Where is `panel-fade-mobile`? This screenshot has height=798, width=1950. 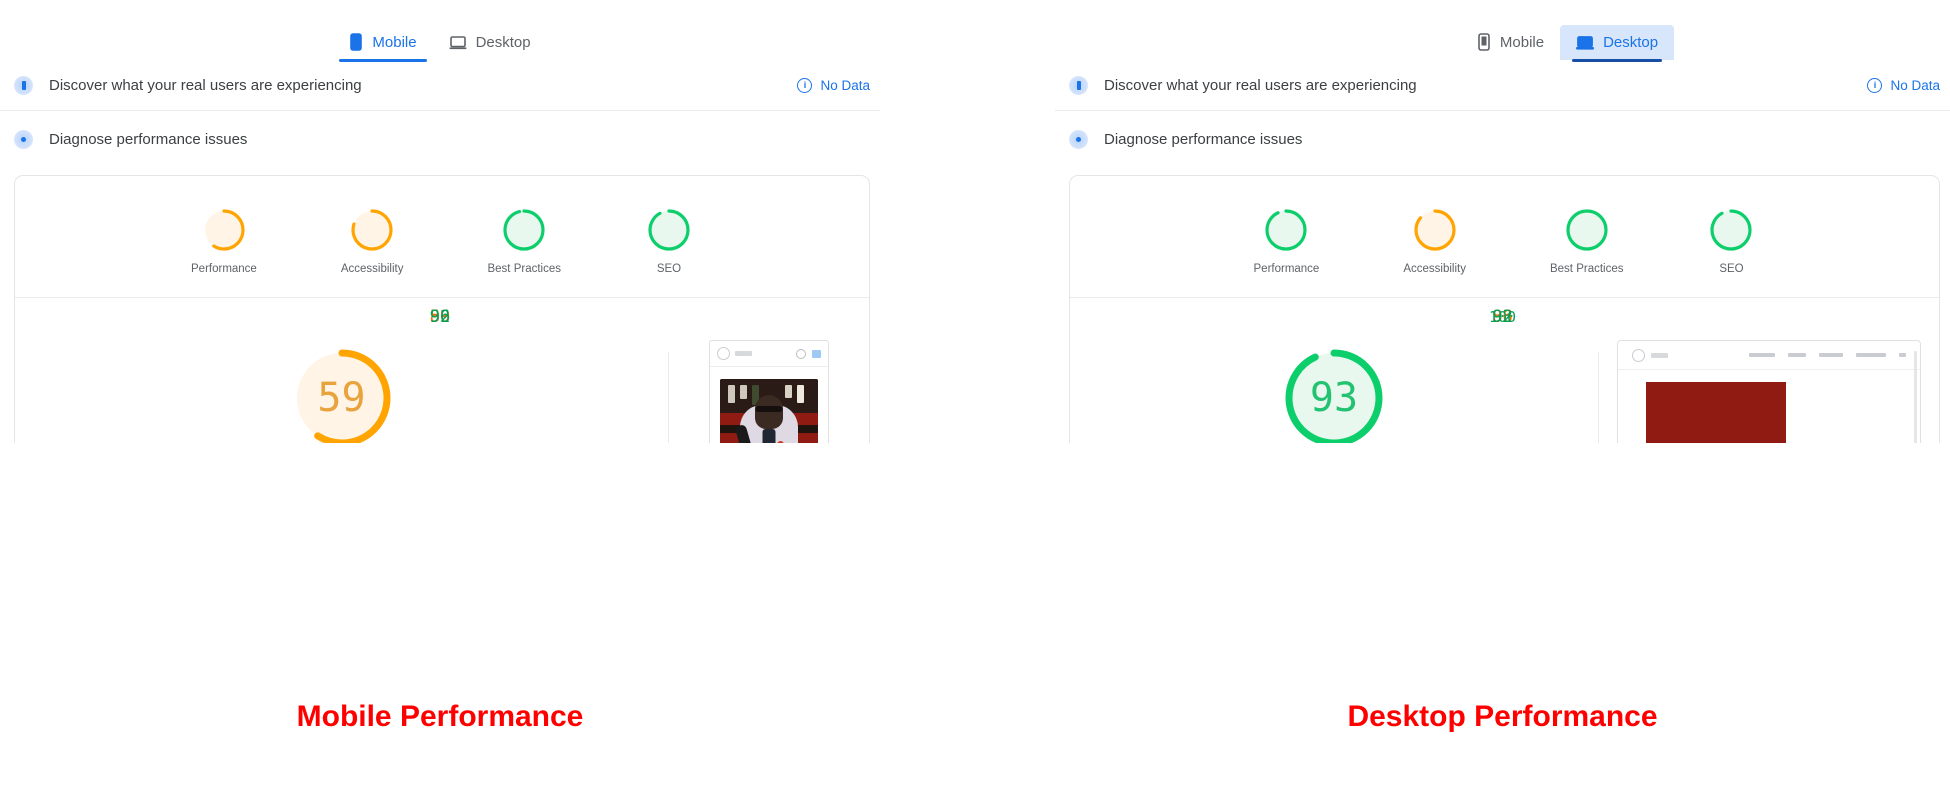 panel-fade-mobile is located at coordinates (440, 538).